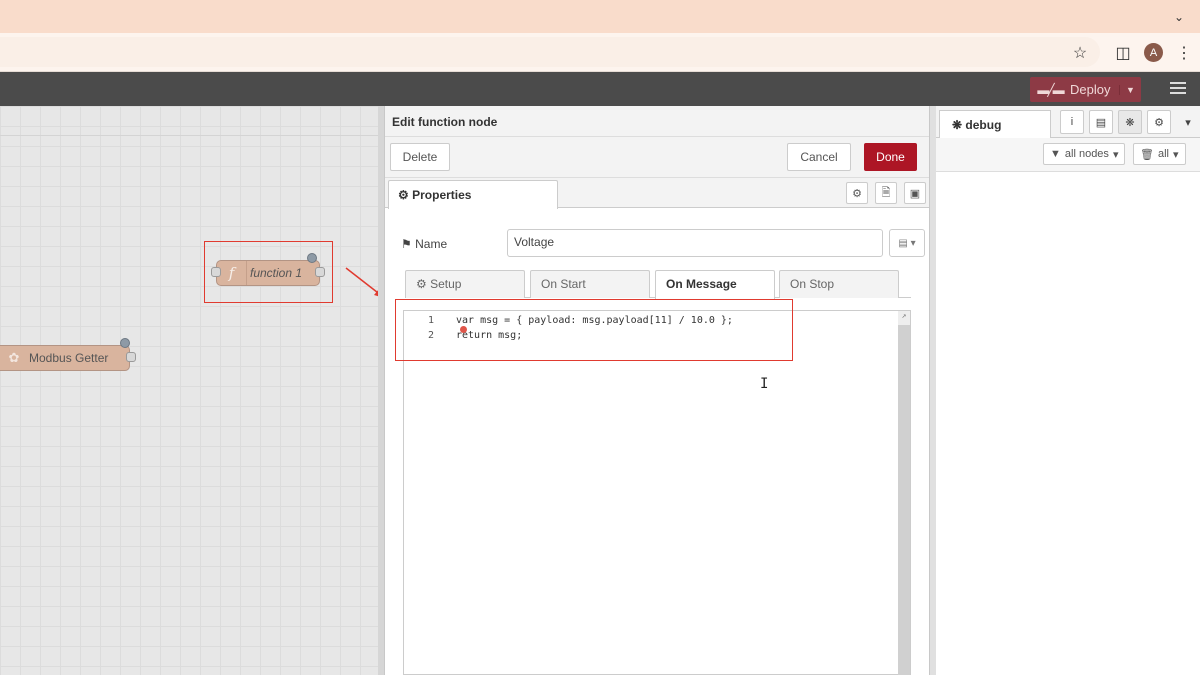 The image size is (1200, 675). I want to click on editor-gutter, so click(424, 492).